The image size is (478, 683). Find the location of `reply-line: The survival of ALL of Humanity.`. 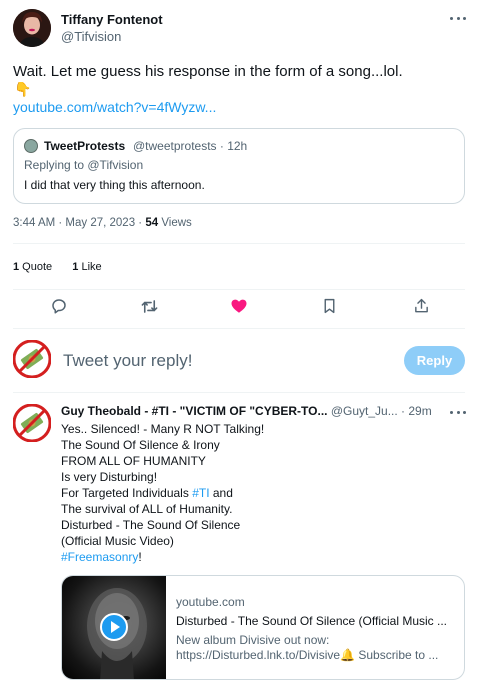

reply-line: The survival of ALL of Humanity. is located at coordinates (147, 509).